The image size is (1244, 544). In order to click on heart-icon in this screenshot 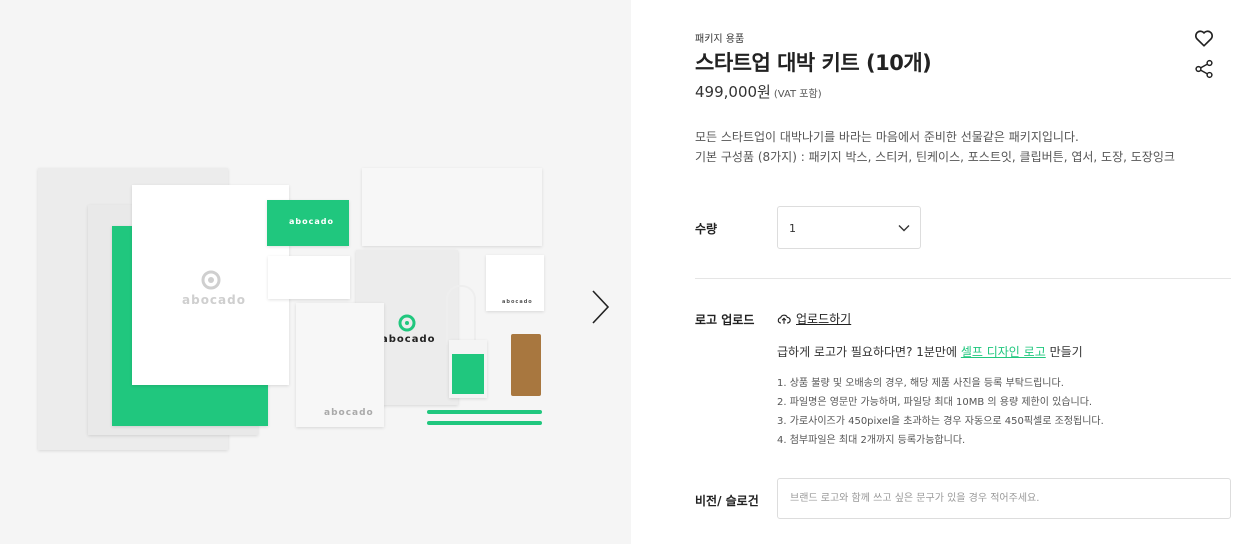, I will do `click(1204, 38)`.